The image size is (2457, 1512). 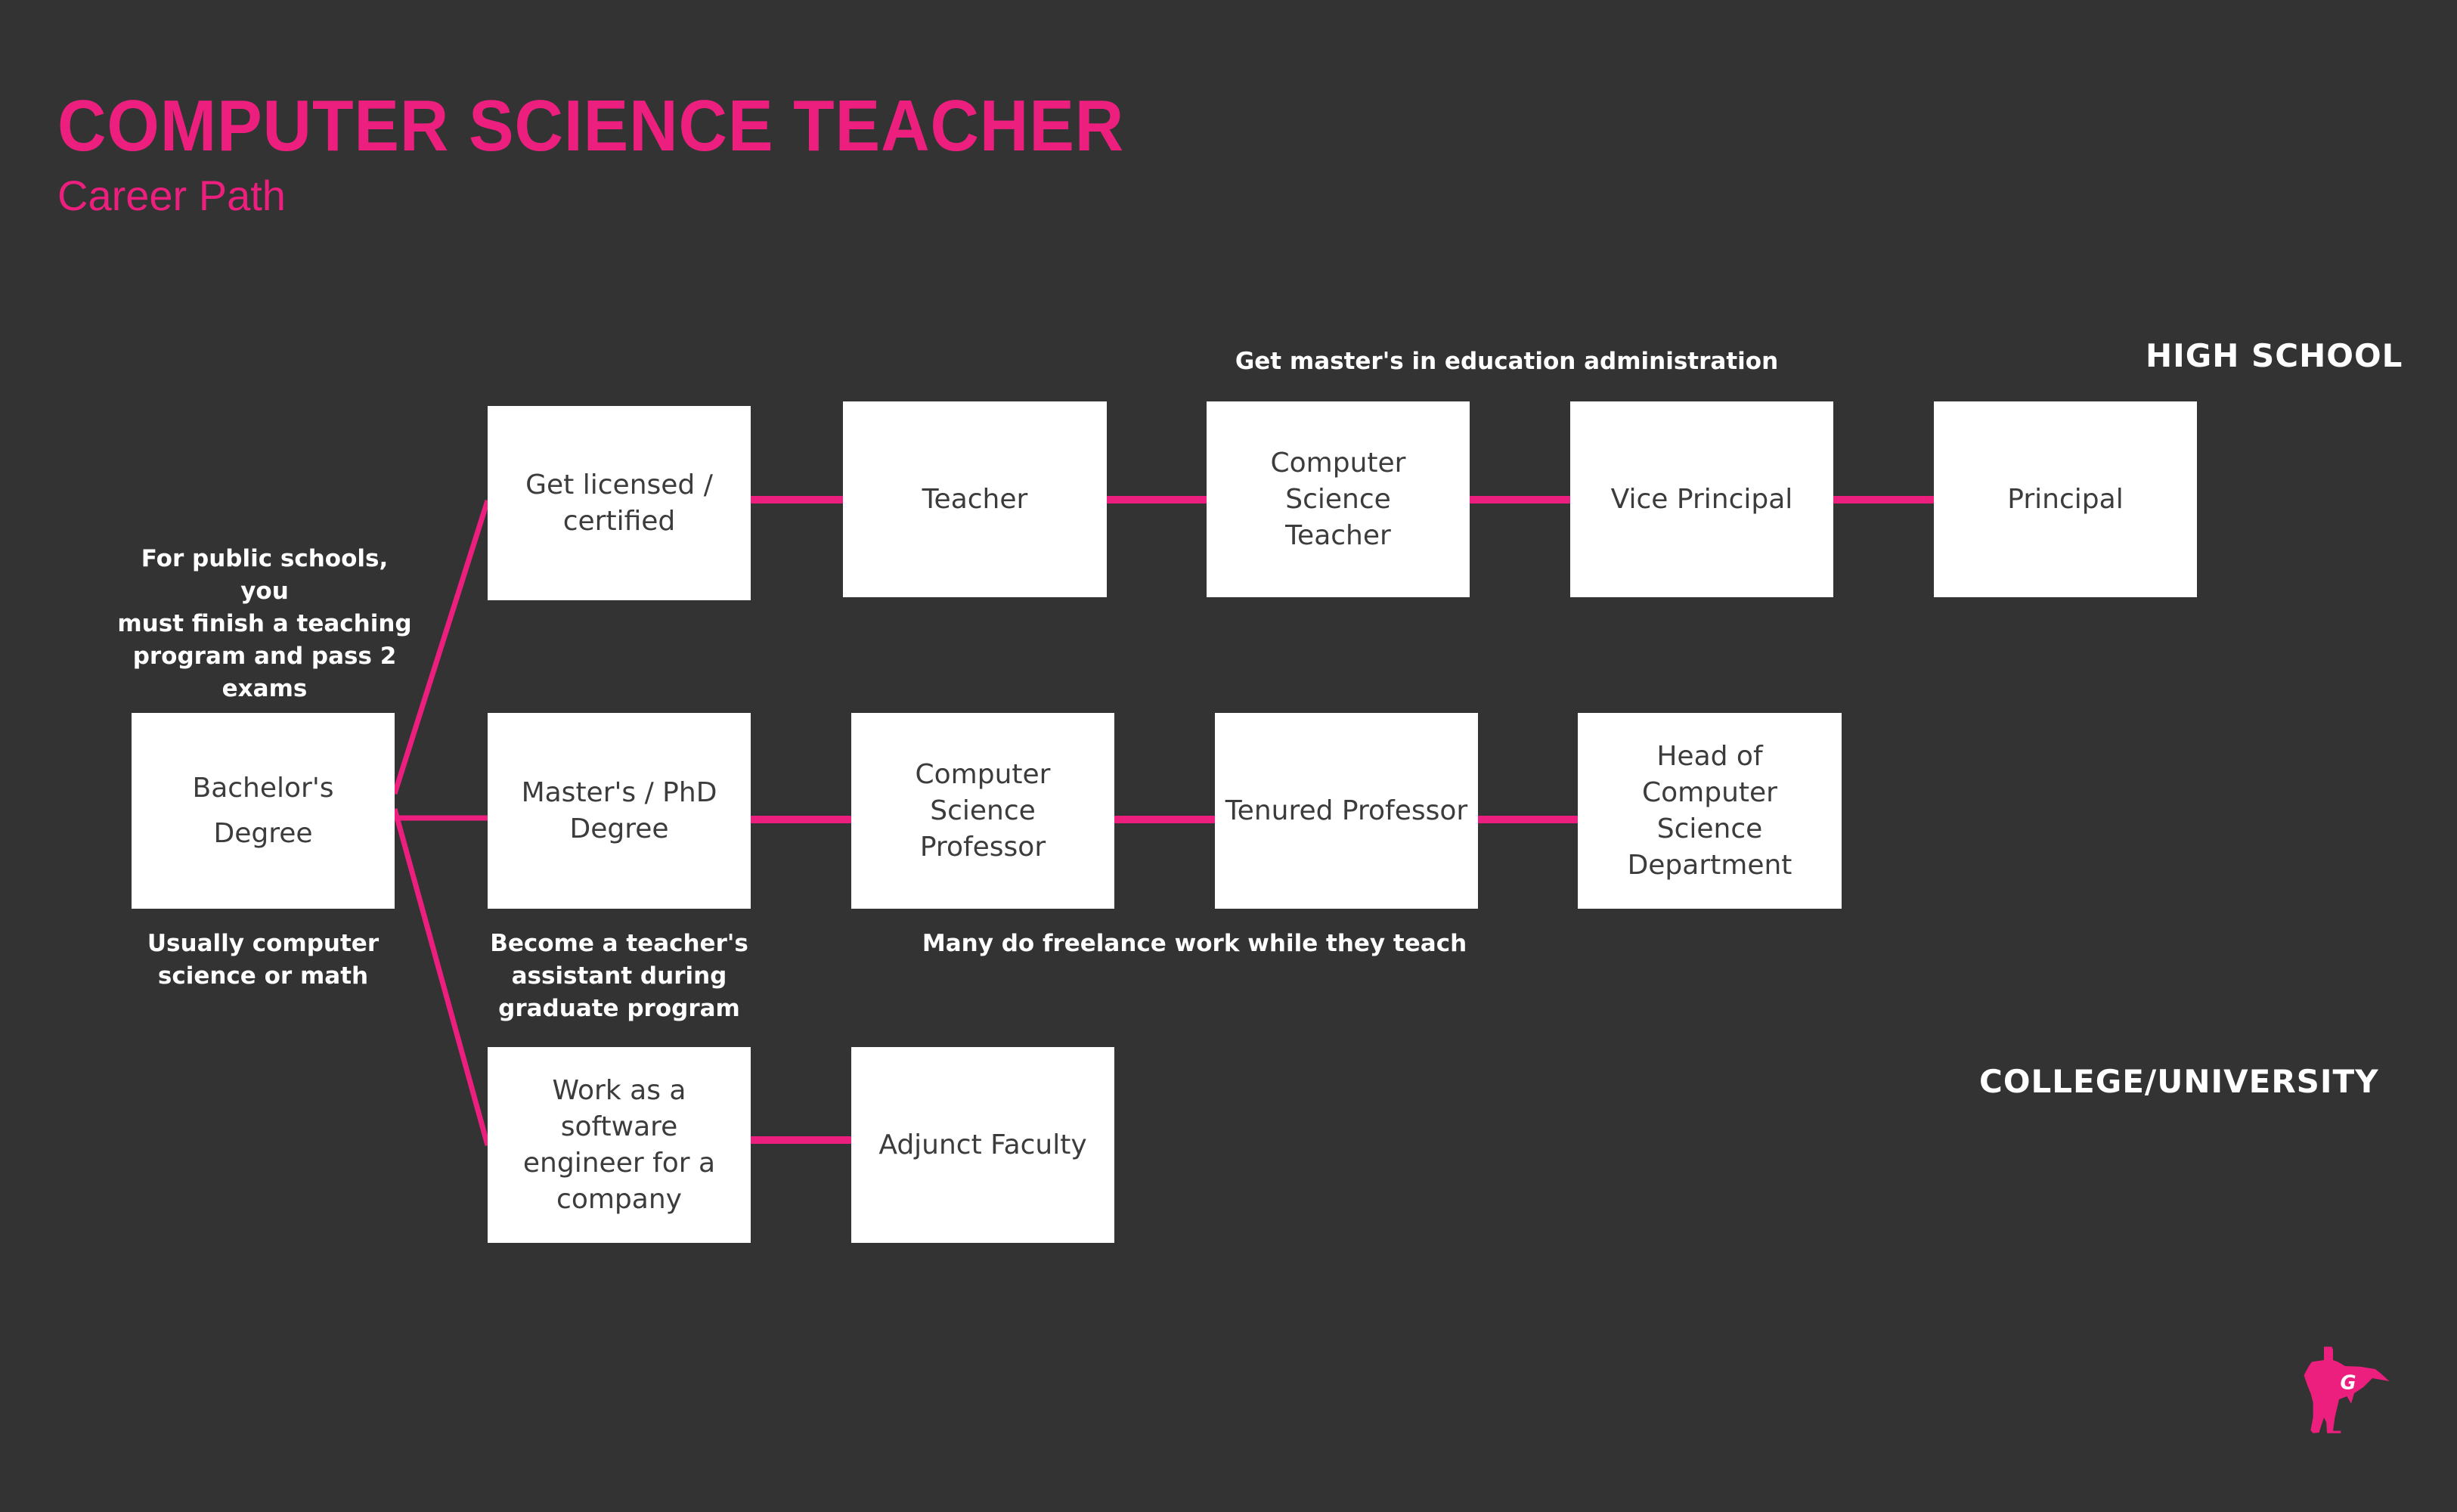 What do you see at coordinates (619, 792) in the screenshot?
I see `node-label-line: Master's / PhD` at bounding box center [619, 792].